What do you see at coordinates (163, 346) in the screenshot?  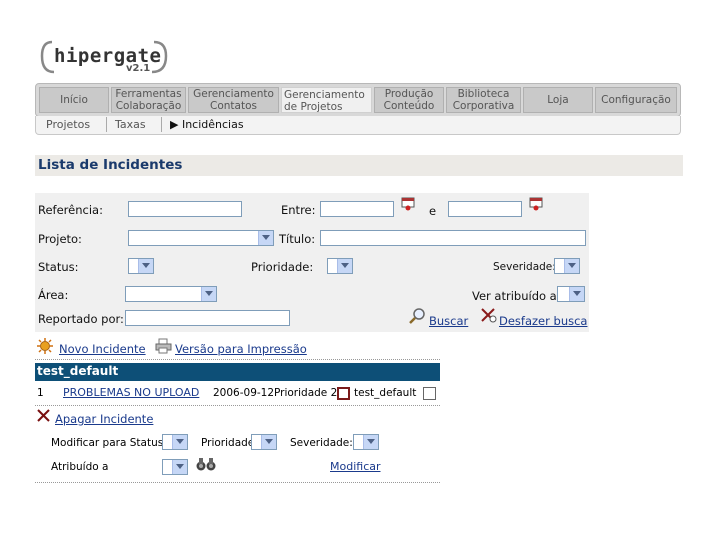 I see `printer-icon` at bounding box center [163, 346].